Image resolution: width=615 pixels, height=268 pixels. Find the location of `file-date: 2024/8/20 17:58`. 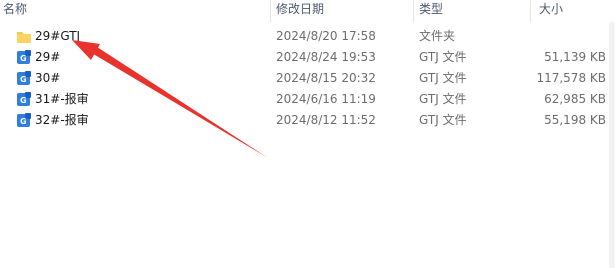

file-date: 2024/8/20 17:58 is located at coordinates (326, 36).